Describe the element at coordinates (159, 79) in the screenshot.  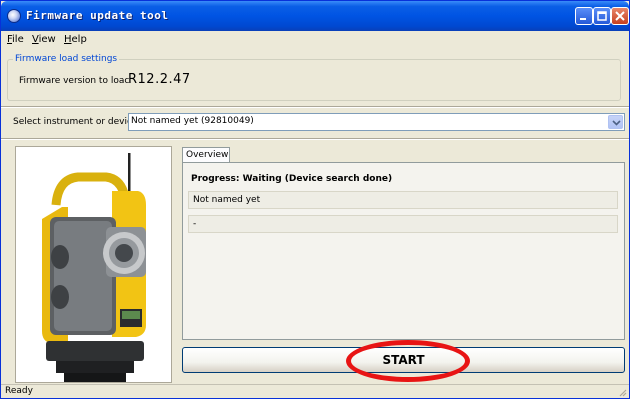
I see `firmware-version-value: R12.2.47` at that location.